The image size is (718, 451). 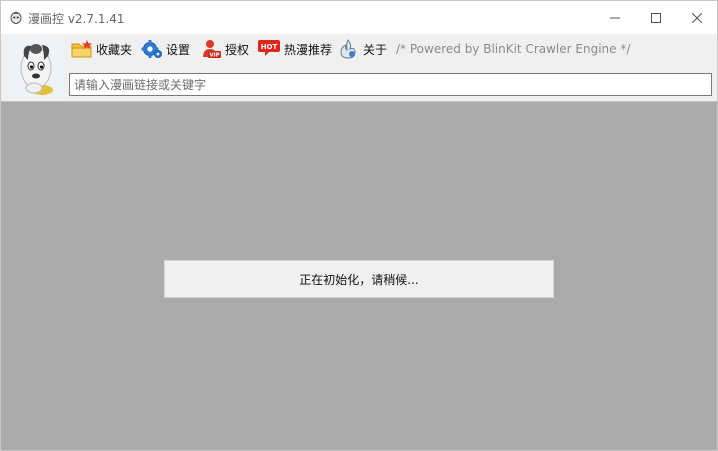 I want to click on mascot-icon, so click(x=16, y=17).